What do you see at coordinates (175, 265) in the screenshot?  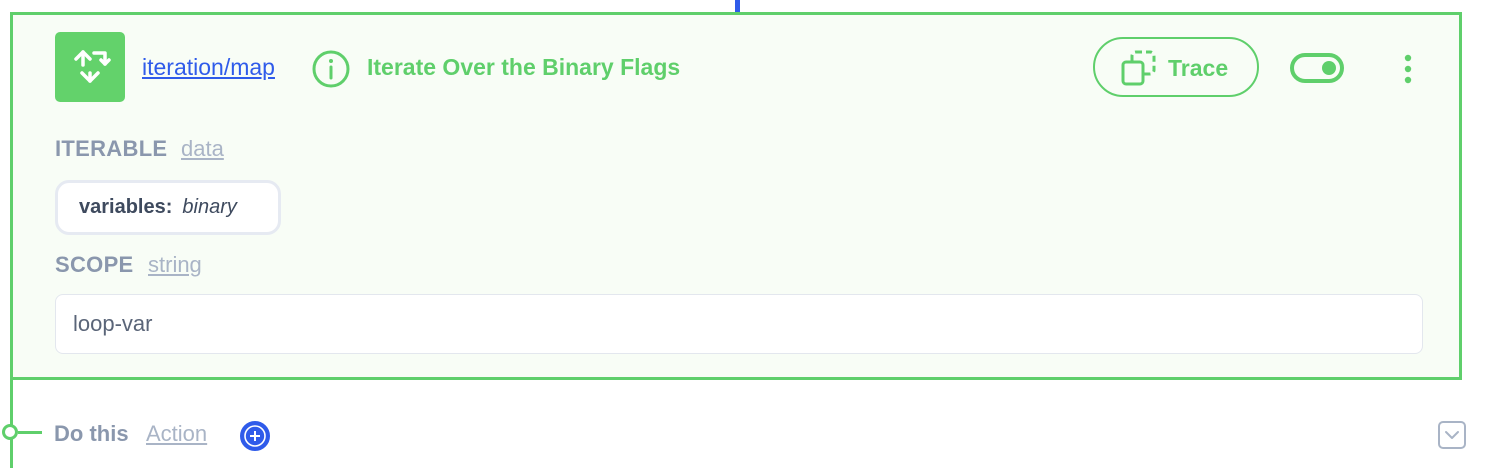 I see `scope-type-link: string` at bounding box center [175, 265].